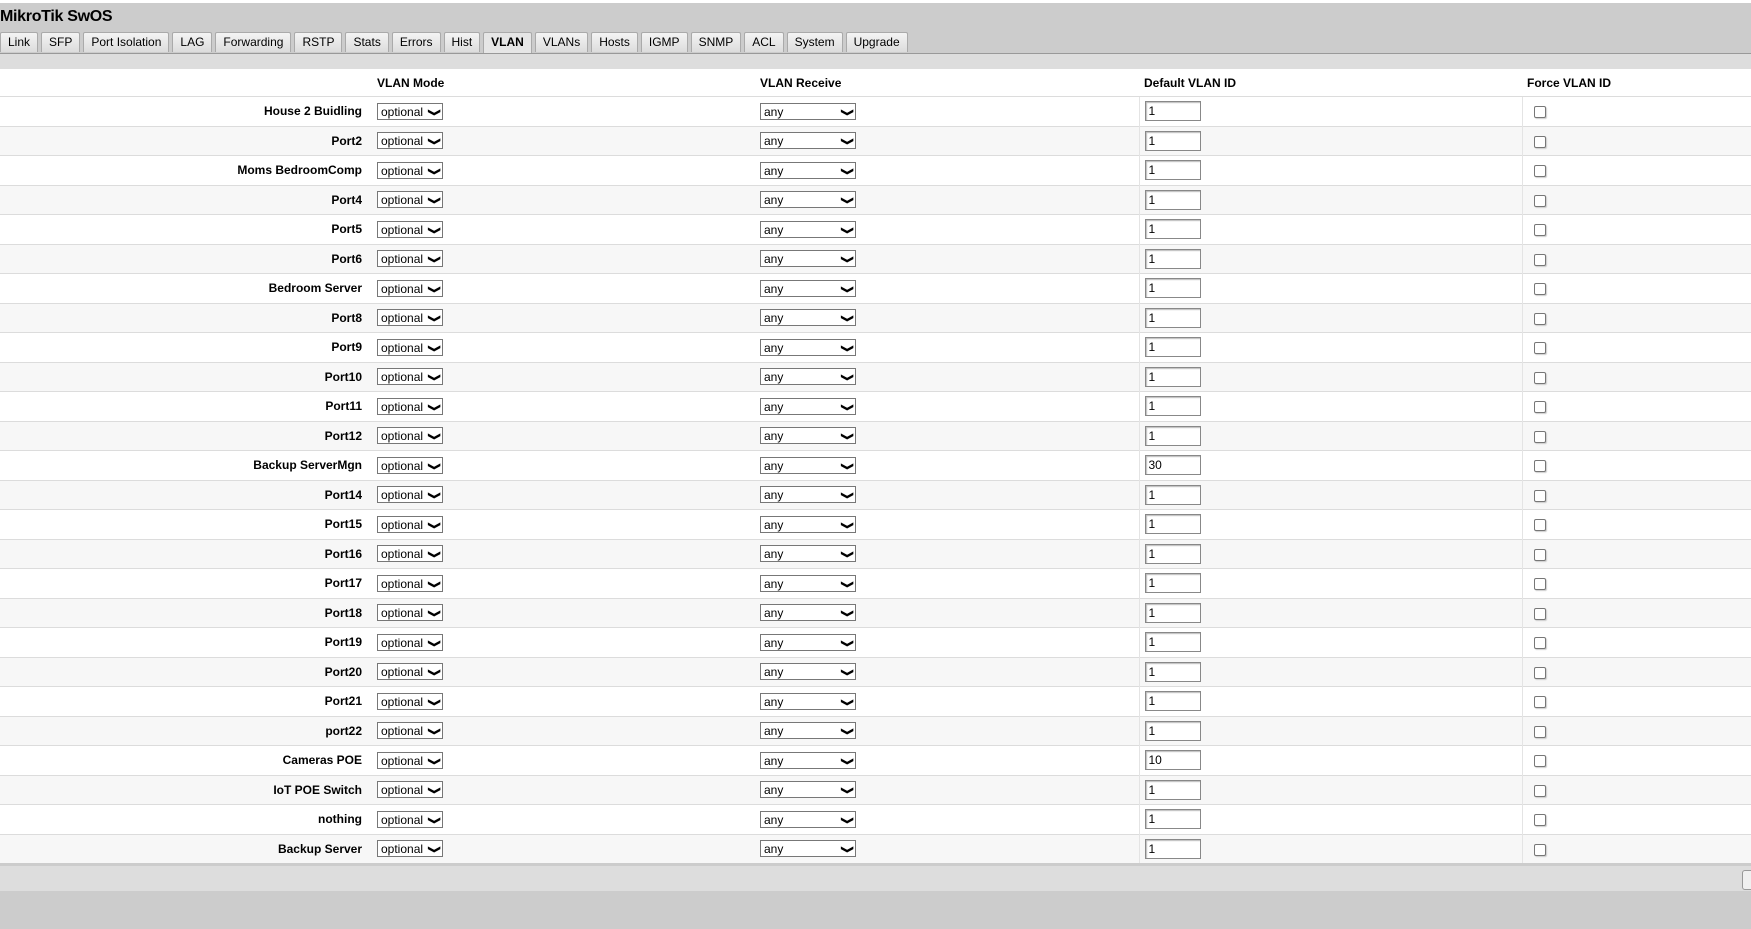 The width and height of the screenshot is (1751, 929). Describe the element at coordinates (716, 42) in the screenshot. I see `tab-snmp: SNMP` at that location.